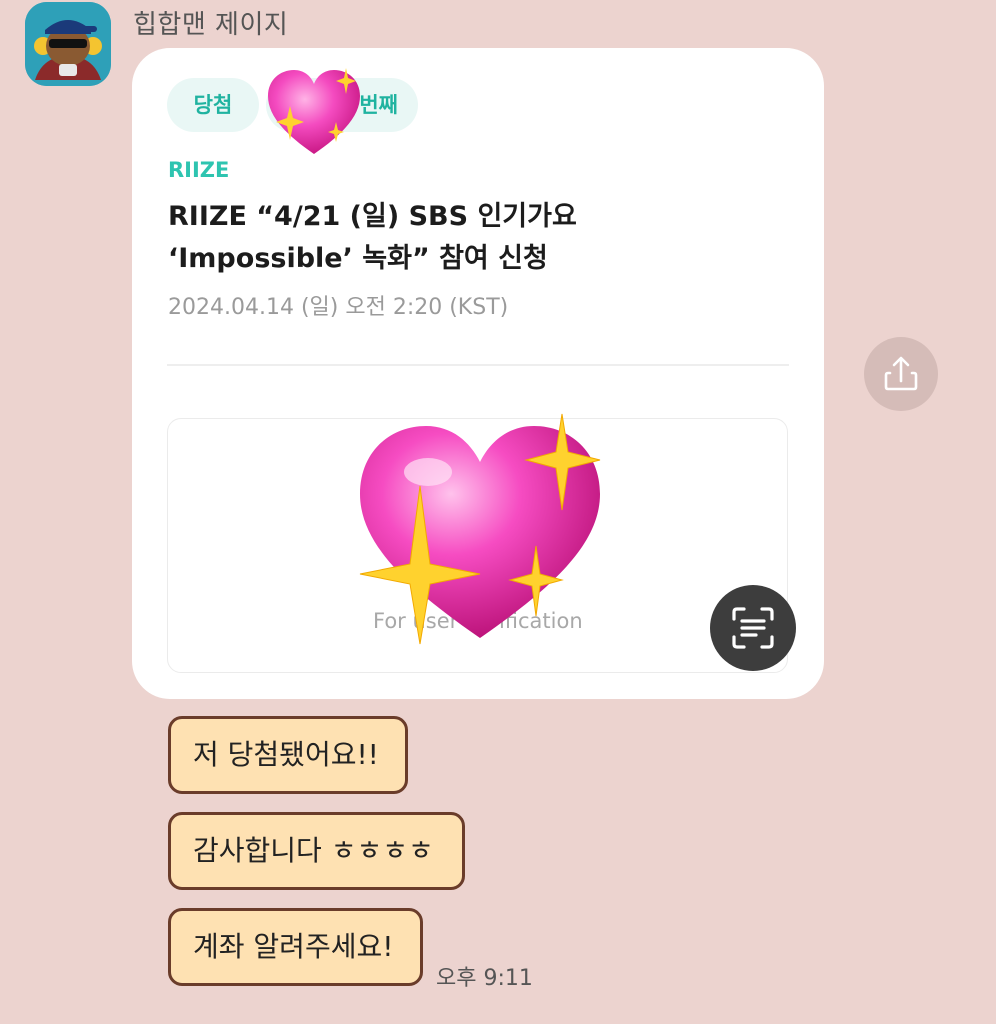 This screenshot has height=1024, width=996. I want to click on result-chip: 당첨, so click(213, 105).